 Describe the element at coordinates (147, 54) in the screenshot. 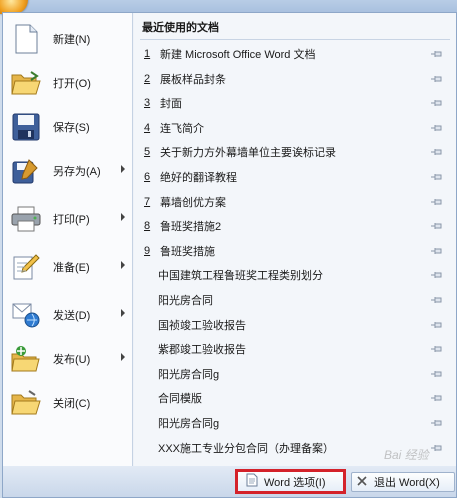

I see `recent-document-number: 1` at that location.